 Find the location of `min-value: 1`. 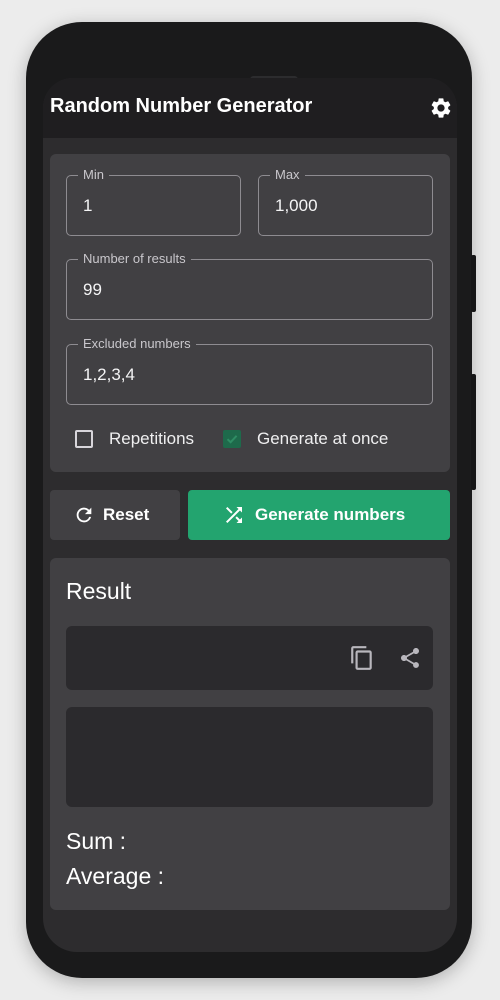

min-value: 1 is located at coordinates (88, 205).